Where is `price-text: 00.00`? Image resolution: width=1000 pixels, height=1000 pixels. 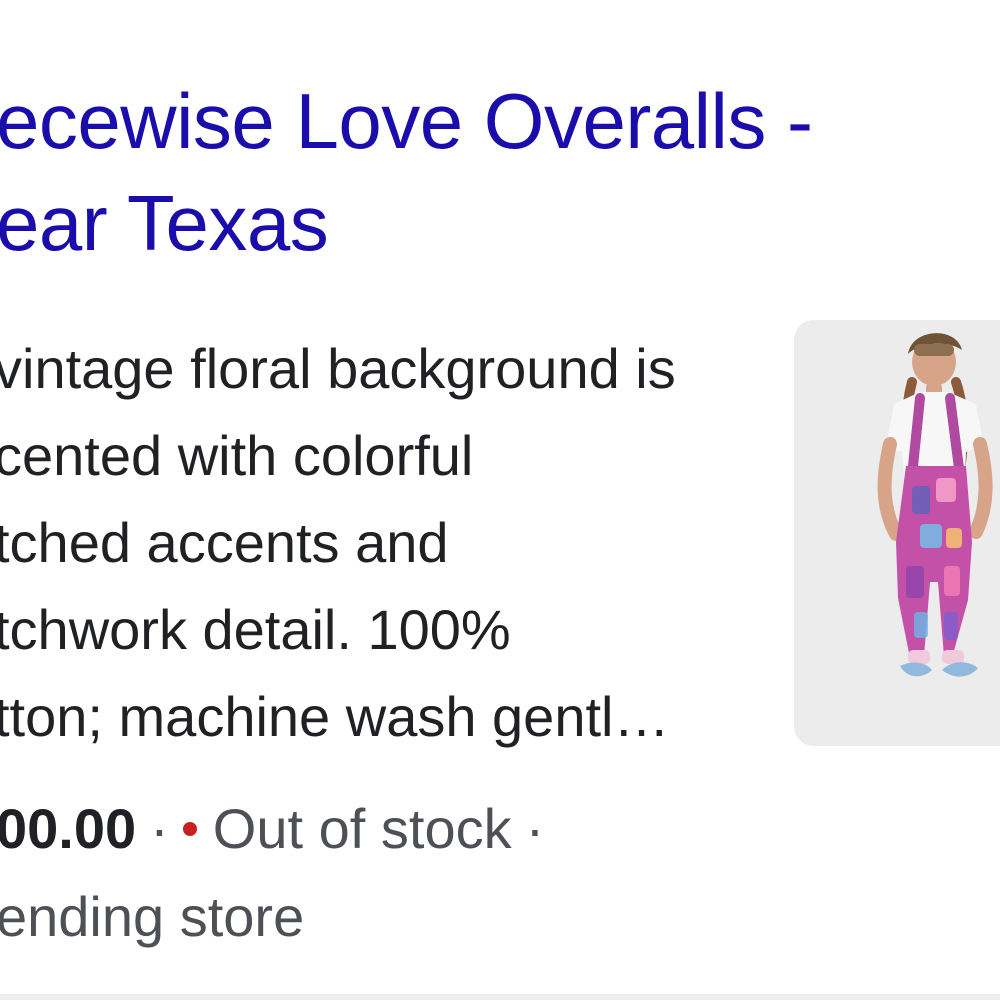 price-text: 00.00 is located at coordinates (68, 828).